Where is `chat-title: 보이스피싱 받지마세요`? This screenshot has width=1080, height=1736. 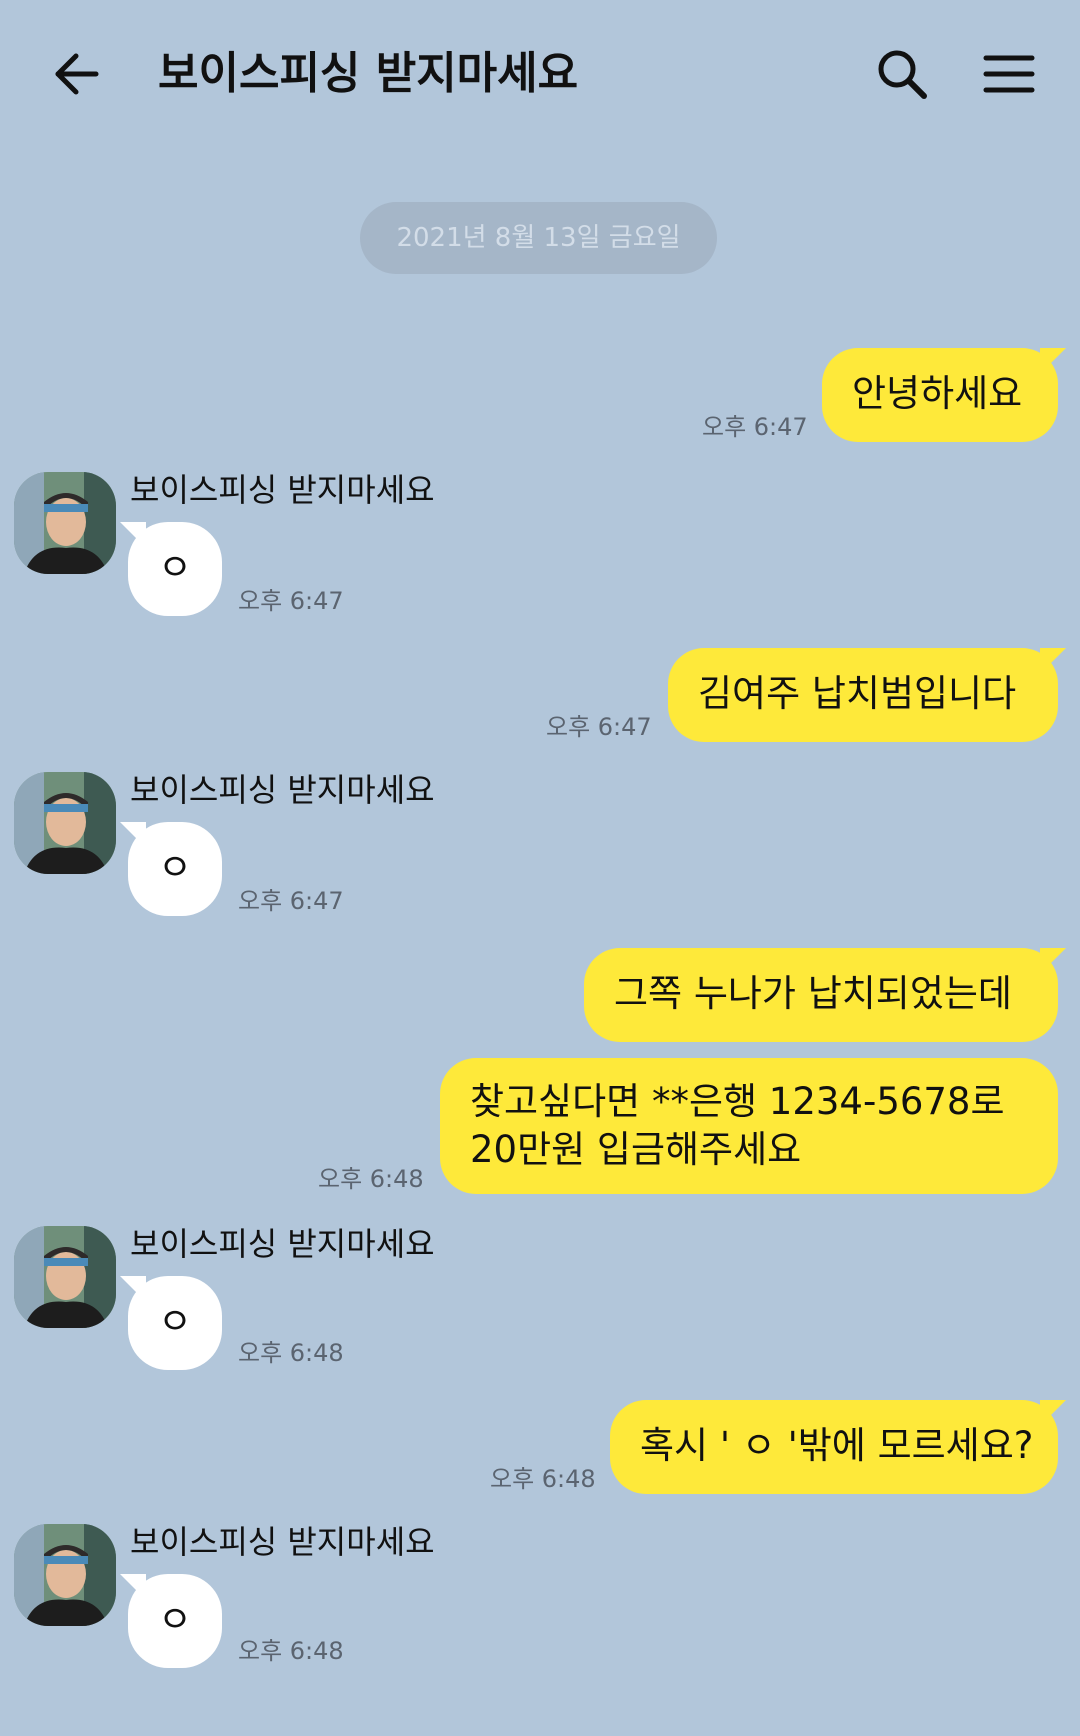 chat-title: 보이스피싱 받지마세요 is located at coordinates (368, 73).